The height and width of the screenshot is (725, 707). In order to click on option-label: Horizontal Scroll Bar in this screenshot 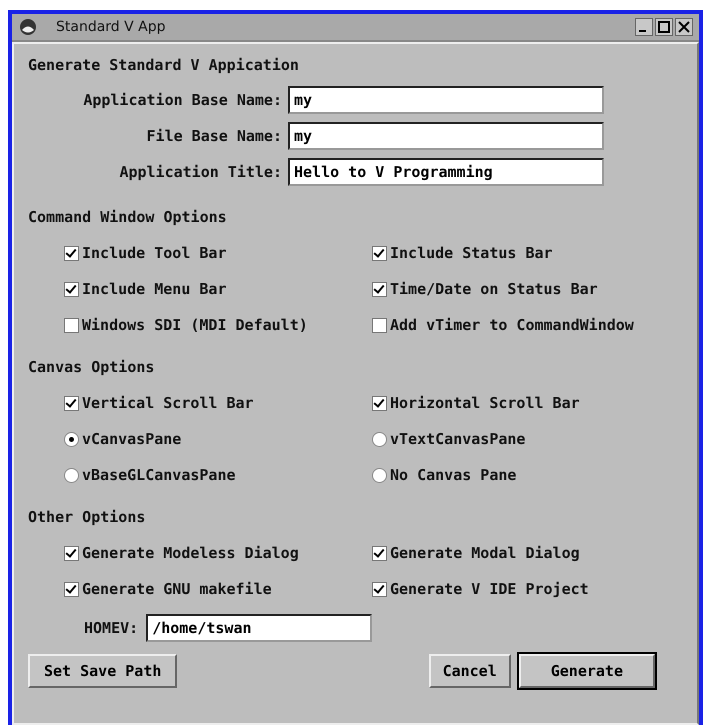, I will do `click(485, 403)`.